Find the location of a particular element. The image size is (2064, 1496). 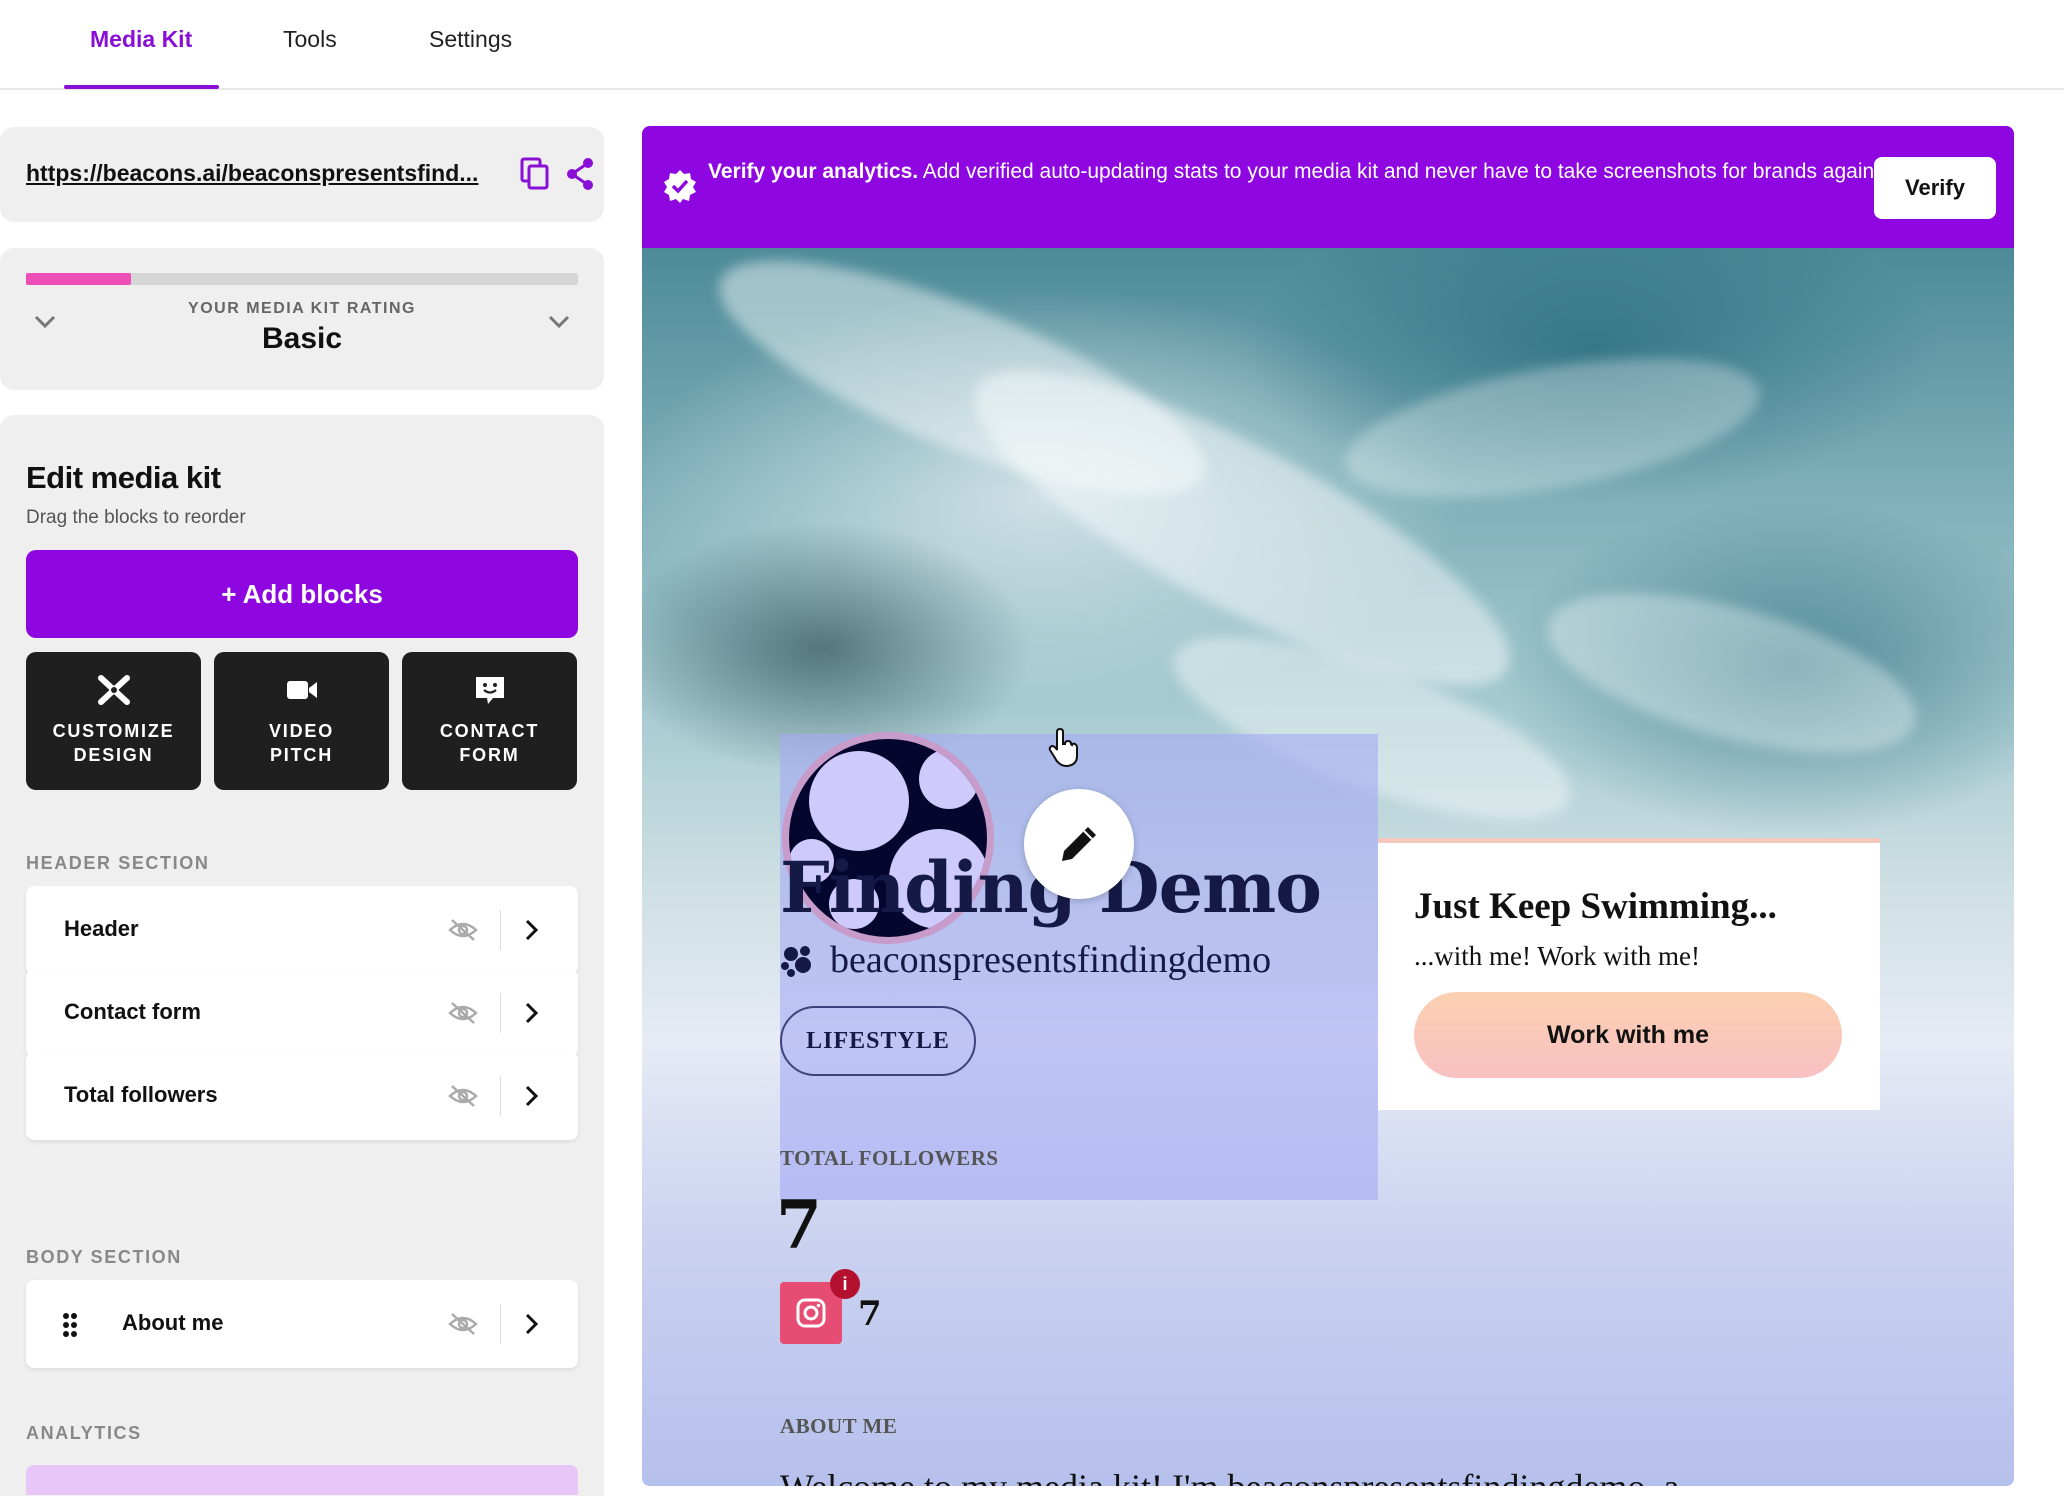

total-followers-count: 7 is located at coordinates (799, 1225).